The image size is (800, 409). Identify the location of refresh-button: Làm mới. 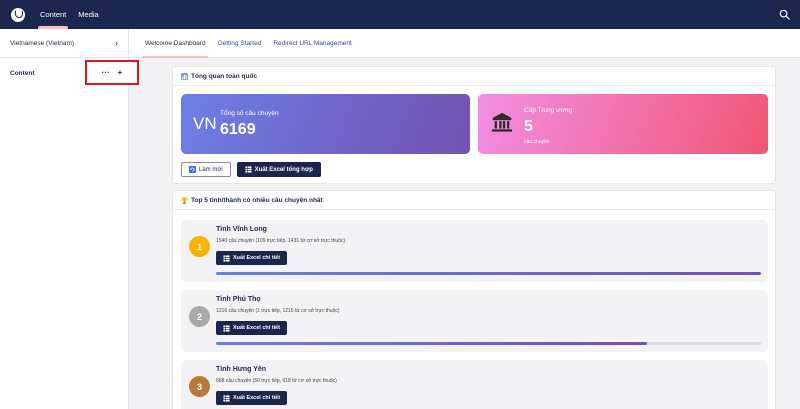
(206, 169).